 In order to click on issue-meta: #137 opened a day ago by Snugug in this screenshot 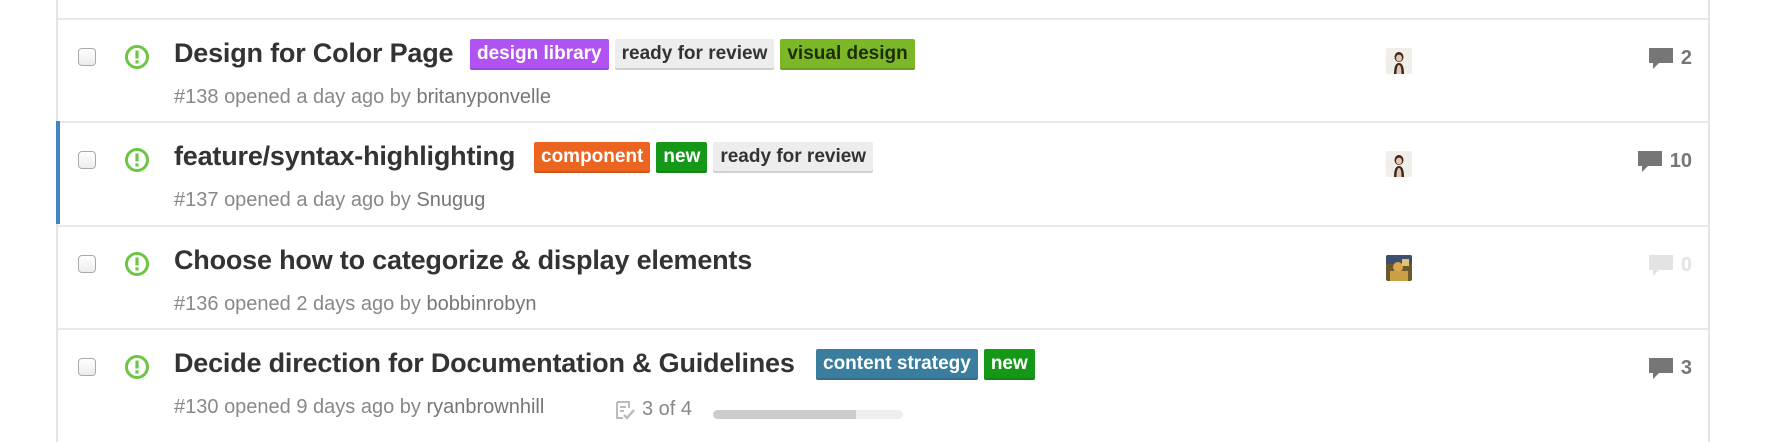, I will do `click(329, 200)`.